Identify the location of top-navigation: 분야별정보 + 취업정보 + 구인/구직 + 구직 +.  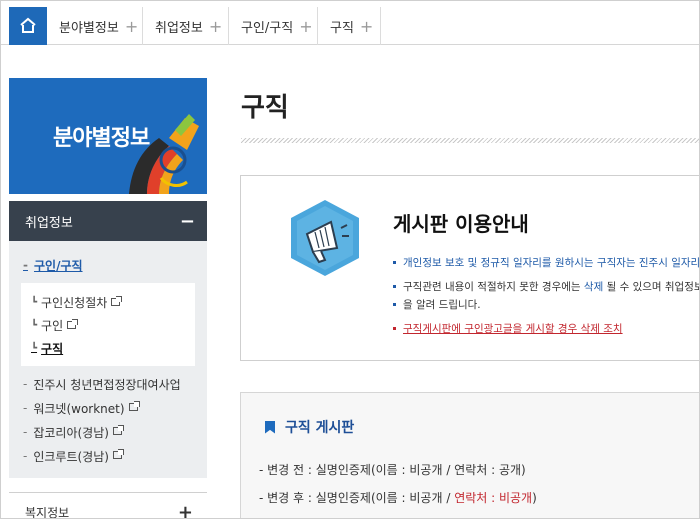
(350, 23).